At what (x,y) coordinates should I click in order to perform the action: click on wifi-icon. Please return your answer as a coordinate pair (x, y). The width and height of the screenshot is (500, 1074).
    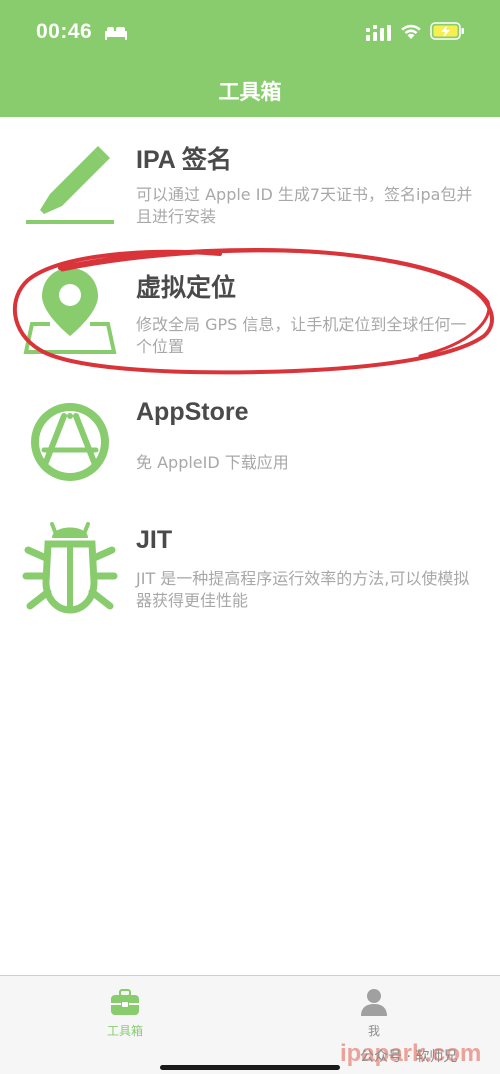
    Looking at the image, I should click on (411, 31).